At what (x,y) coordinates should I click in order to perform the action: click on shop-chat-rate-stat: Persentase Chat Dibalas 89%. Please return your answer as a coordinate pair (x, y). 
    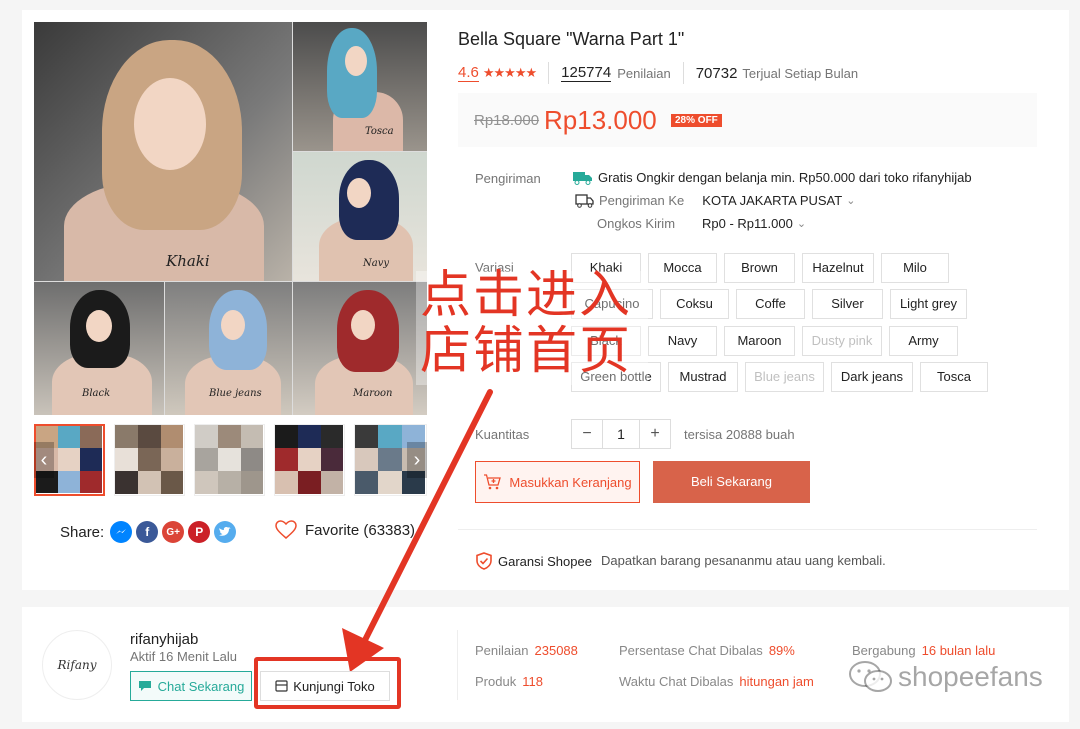
    Looking at the image, I should click on (707, 650).